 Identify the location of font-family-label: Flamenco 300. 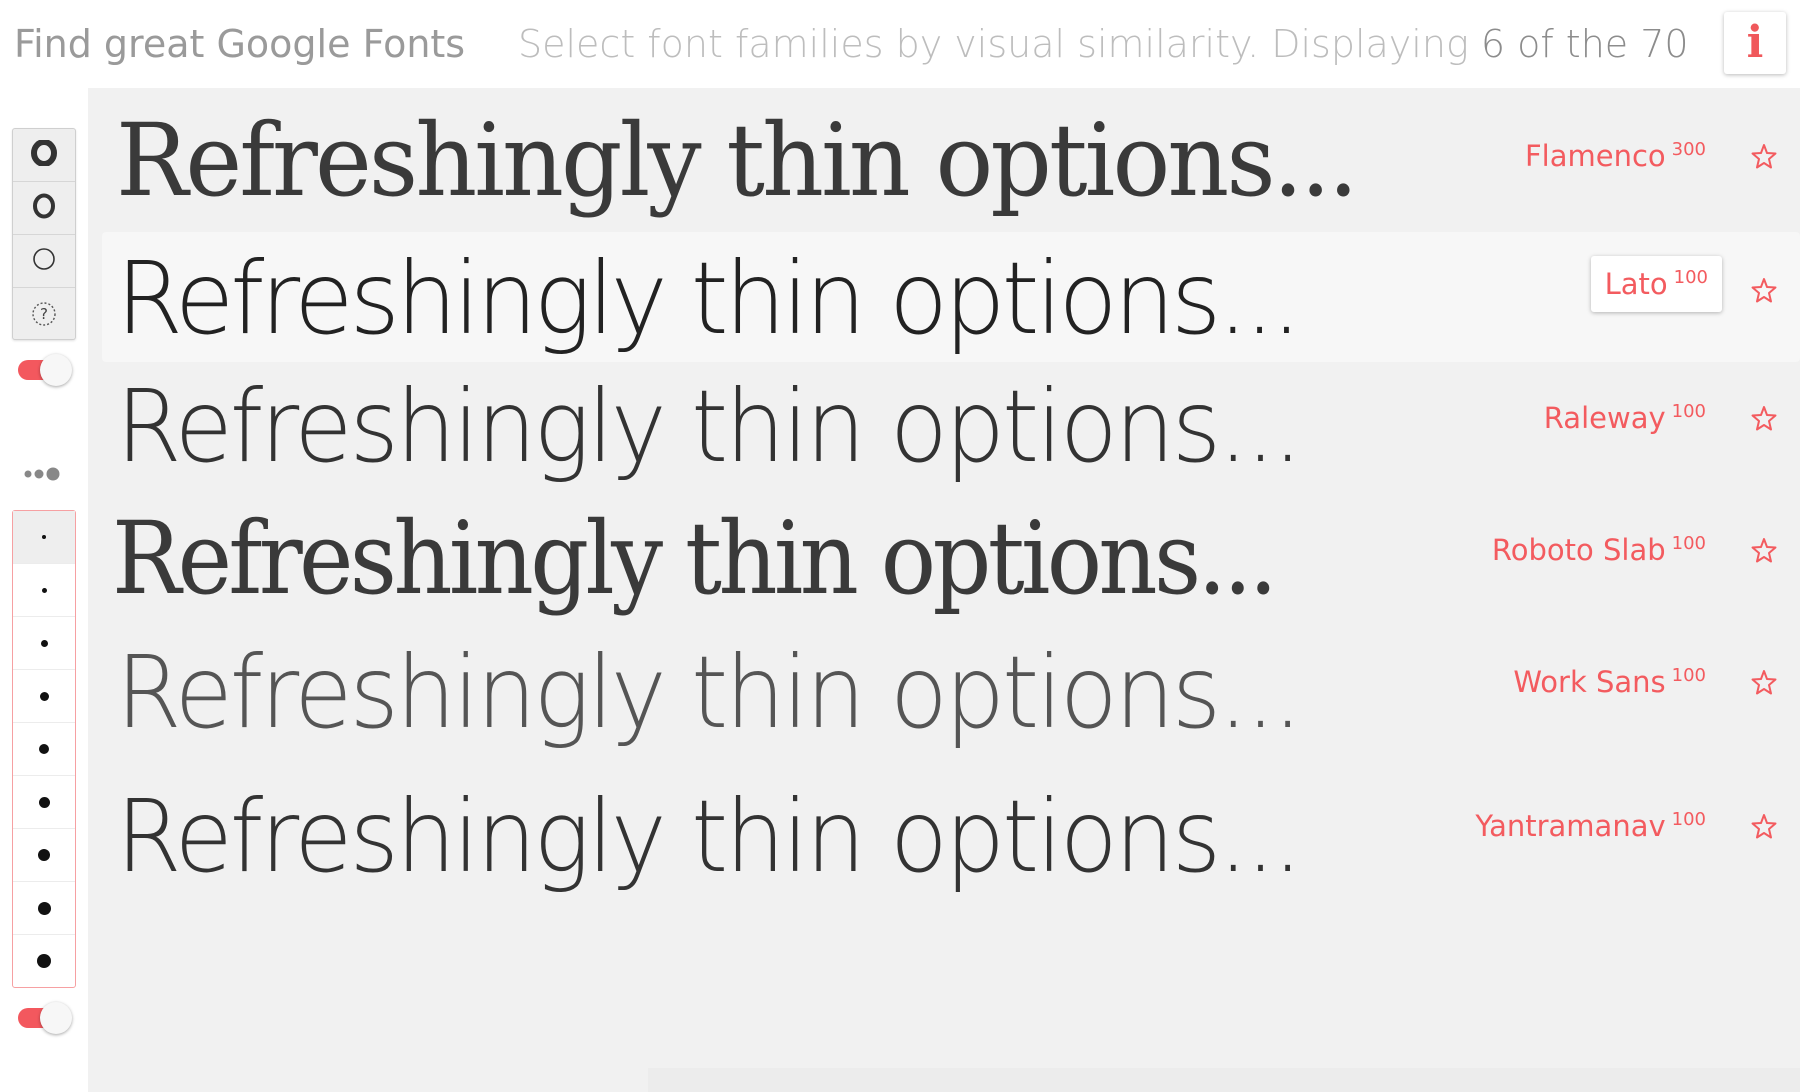
(1615, 156).